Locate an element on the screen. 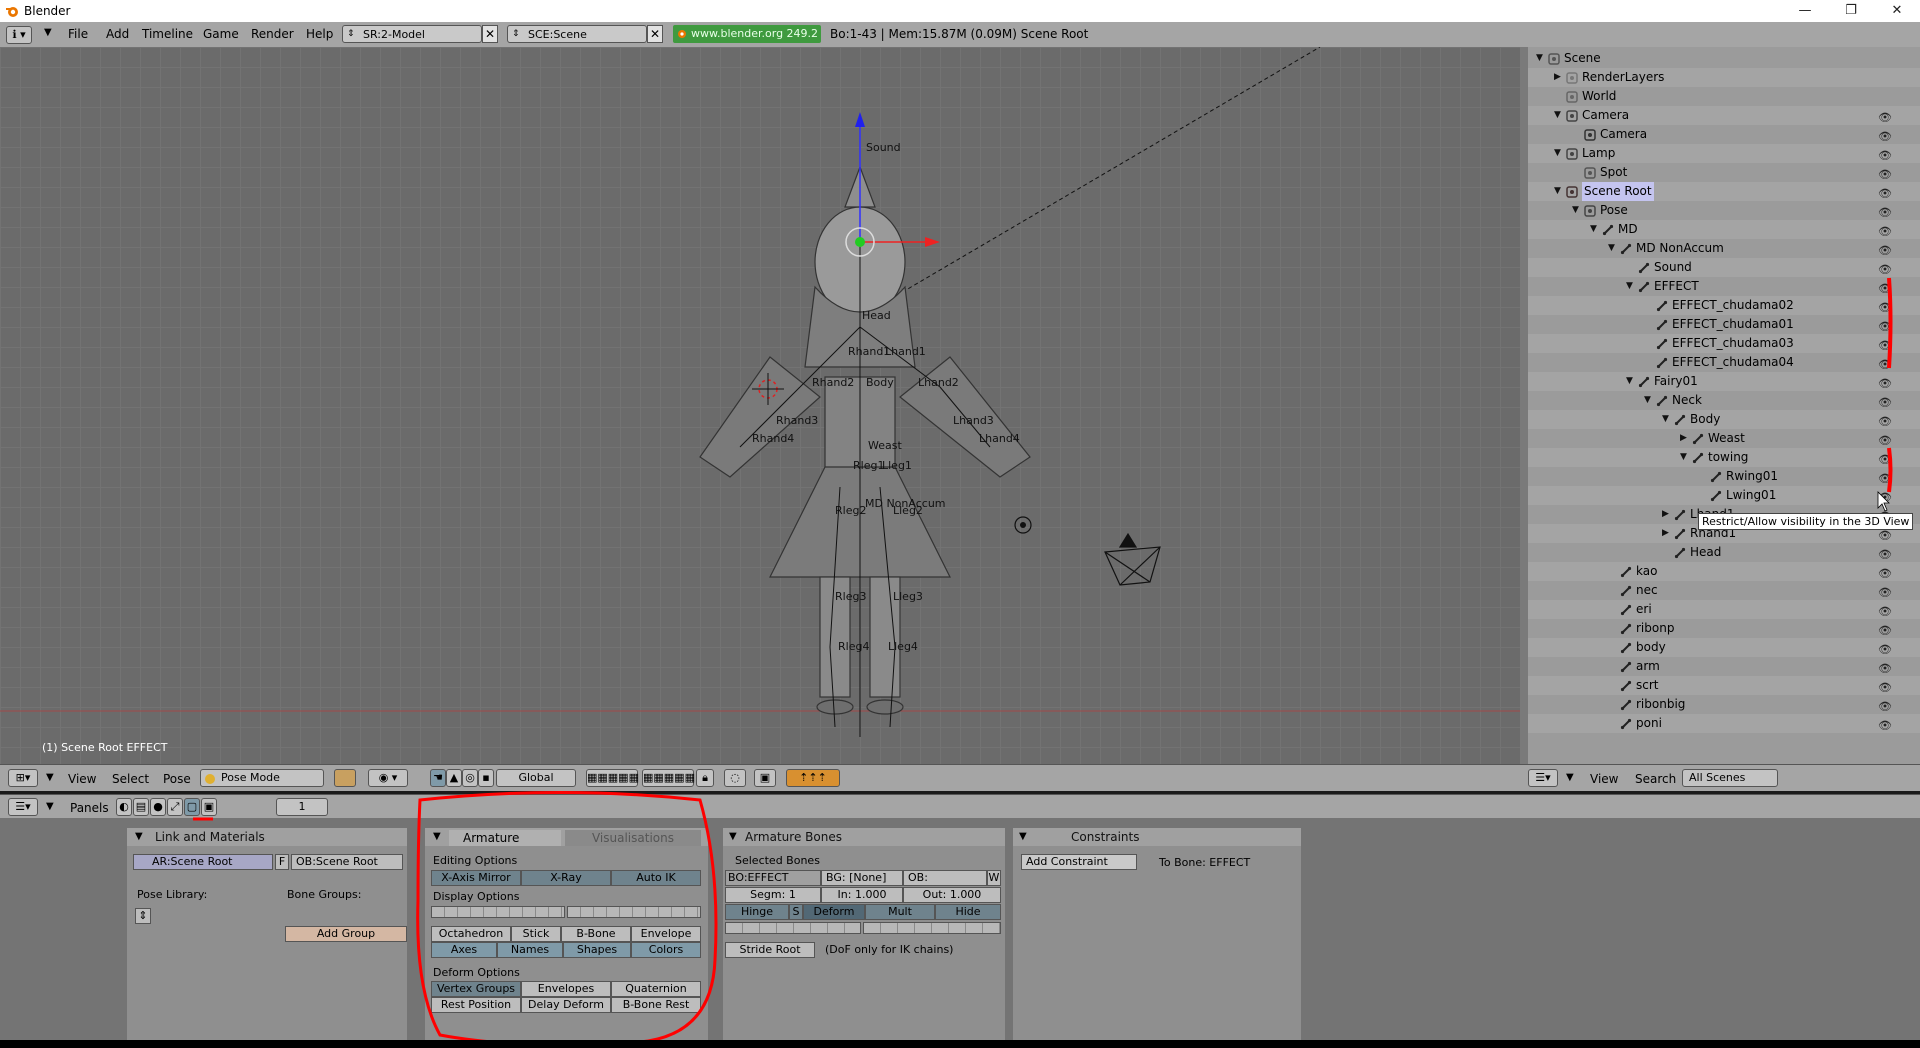 Image resolution: width=1920 pixels, height=1048 pixels. layers-row-1: ▦▦▦▦▦ is located at coordinates (612, 778).